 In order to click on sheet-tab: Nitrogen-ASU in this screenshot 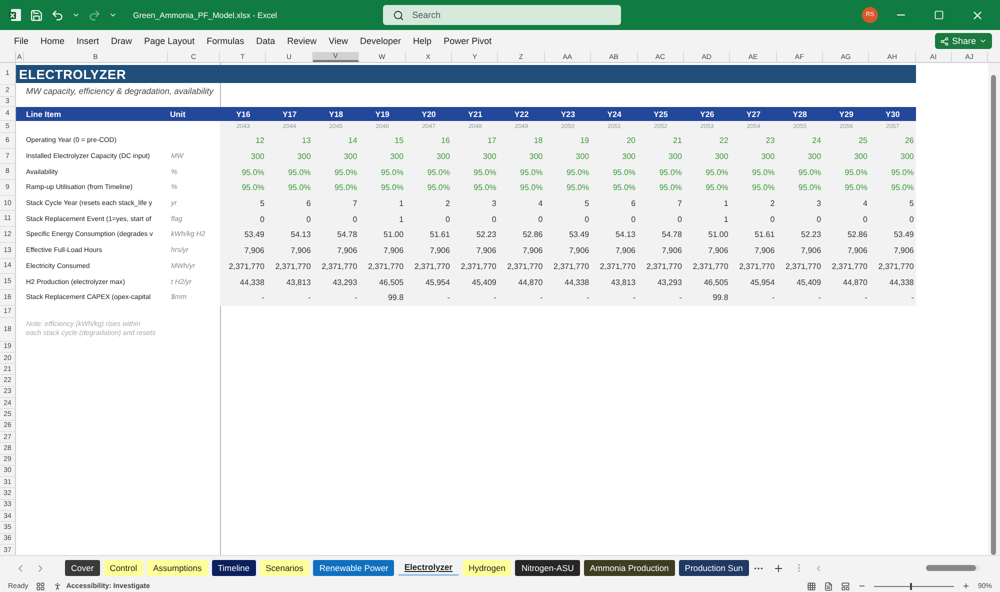, I will do `click(547, 568)`.